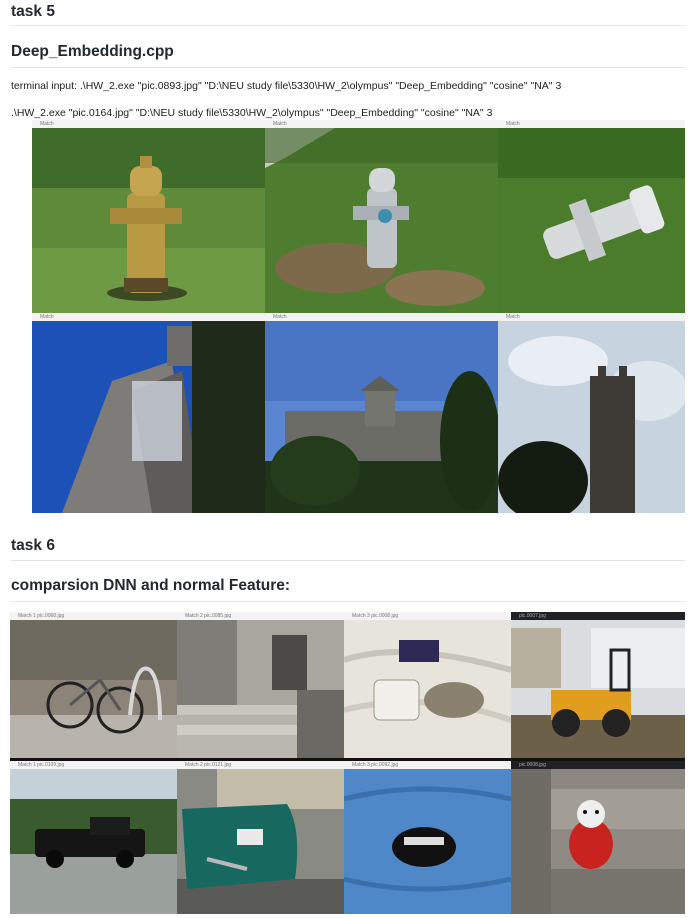 This screenshot has height=918, width=697. I want to click on task6-result-image-3: Match 3 pic.0008.jpg, so click(427, 685).